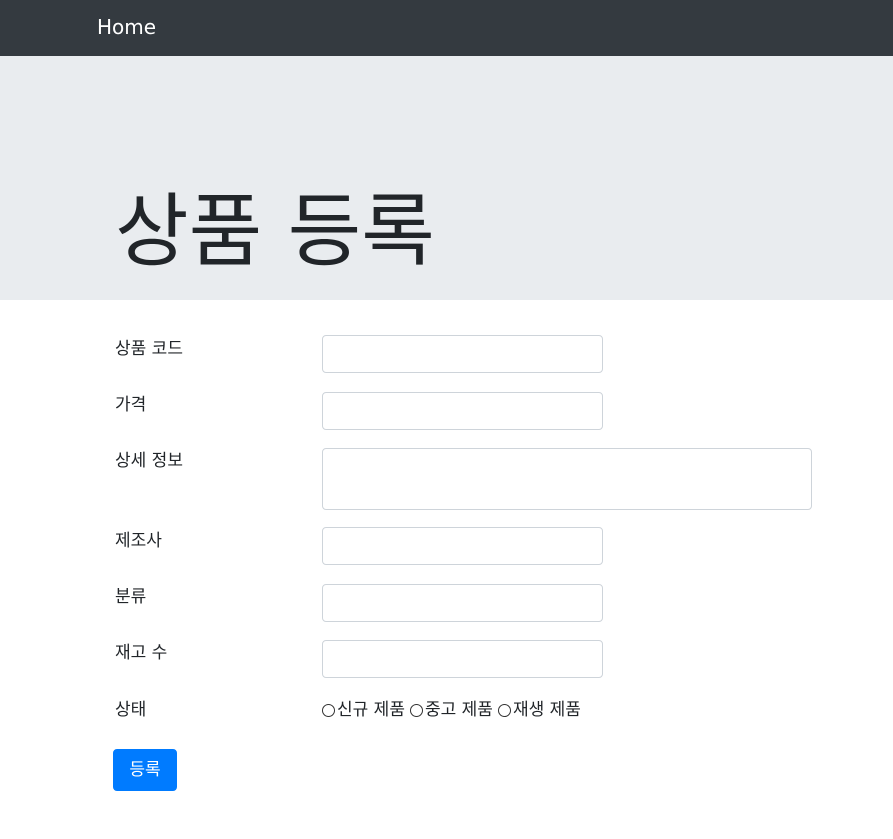 The height and width of the screenshot is (839, 893). I want to click on condition-option-refurbished: 재생 제품, so click(539, 710).